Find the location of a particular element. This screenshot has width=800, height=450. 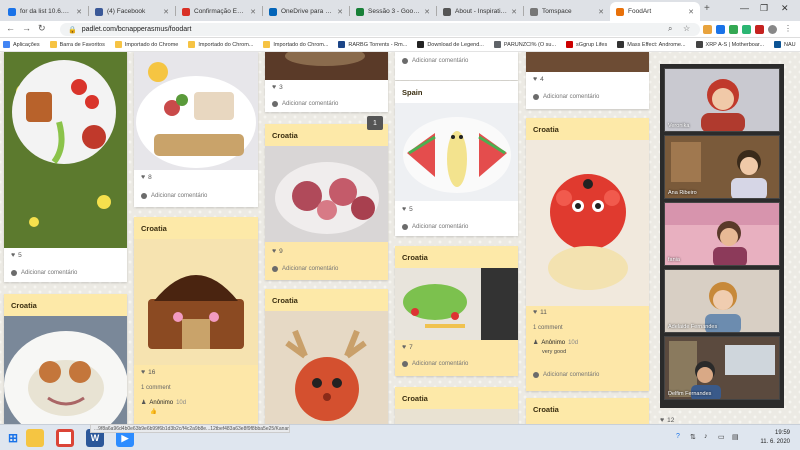

post-card: Adicionar comentário is located at coordinates (456, 66).